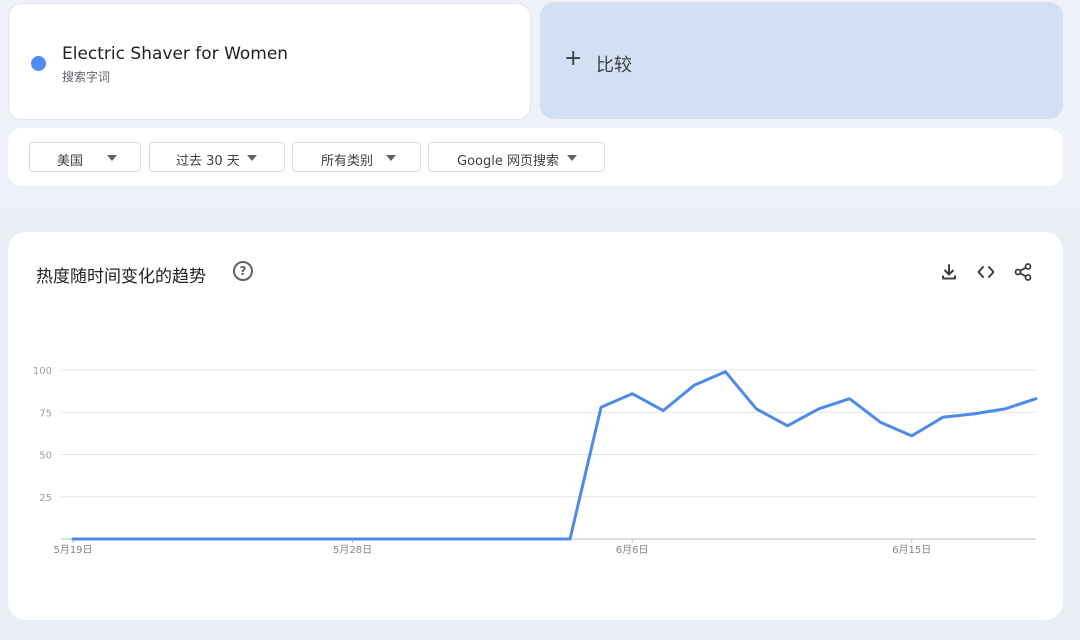 This screenshot has width=1080, height=640. Describe the element at coordinates (614, 65) in the screenshot. I see `compare-label: 比较` at that location.